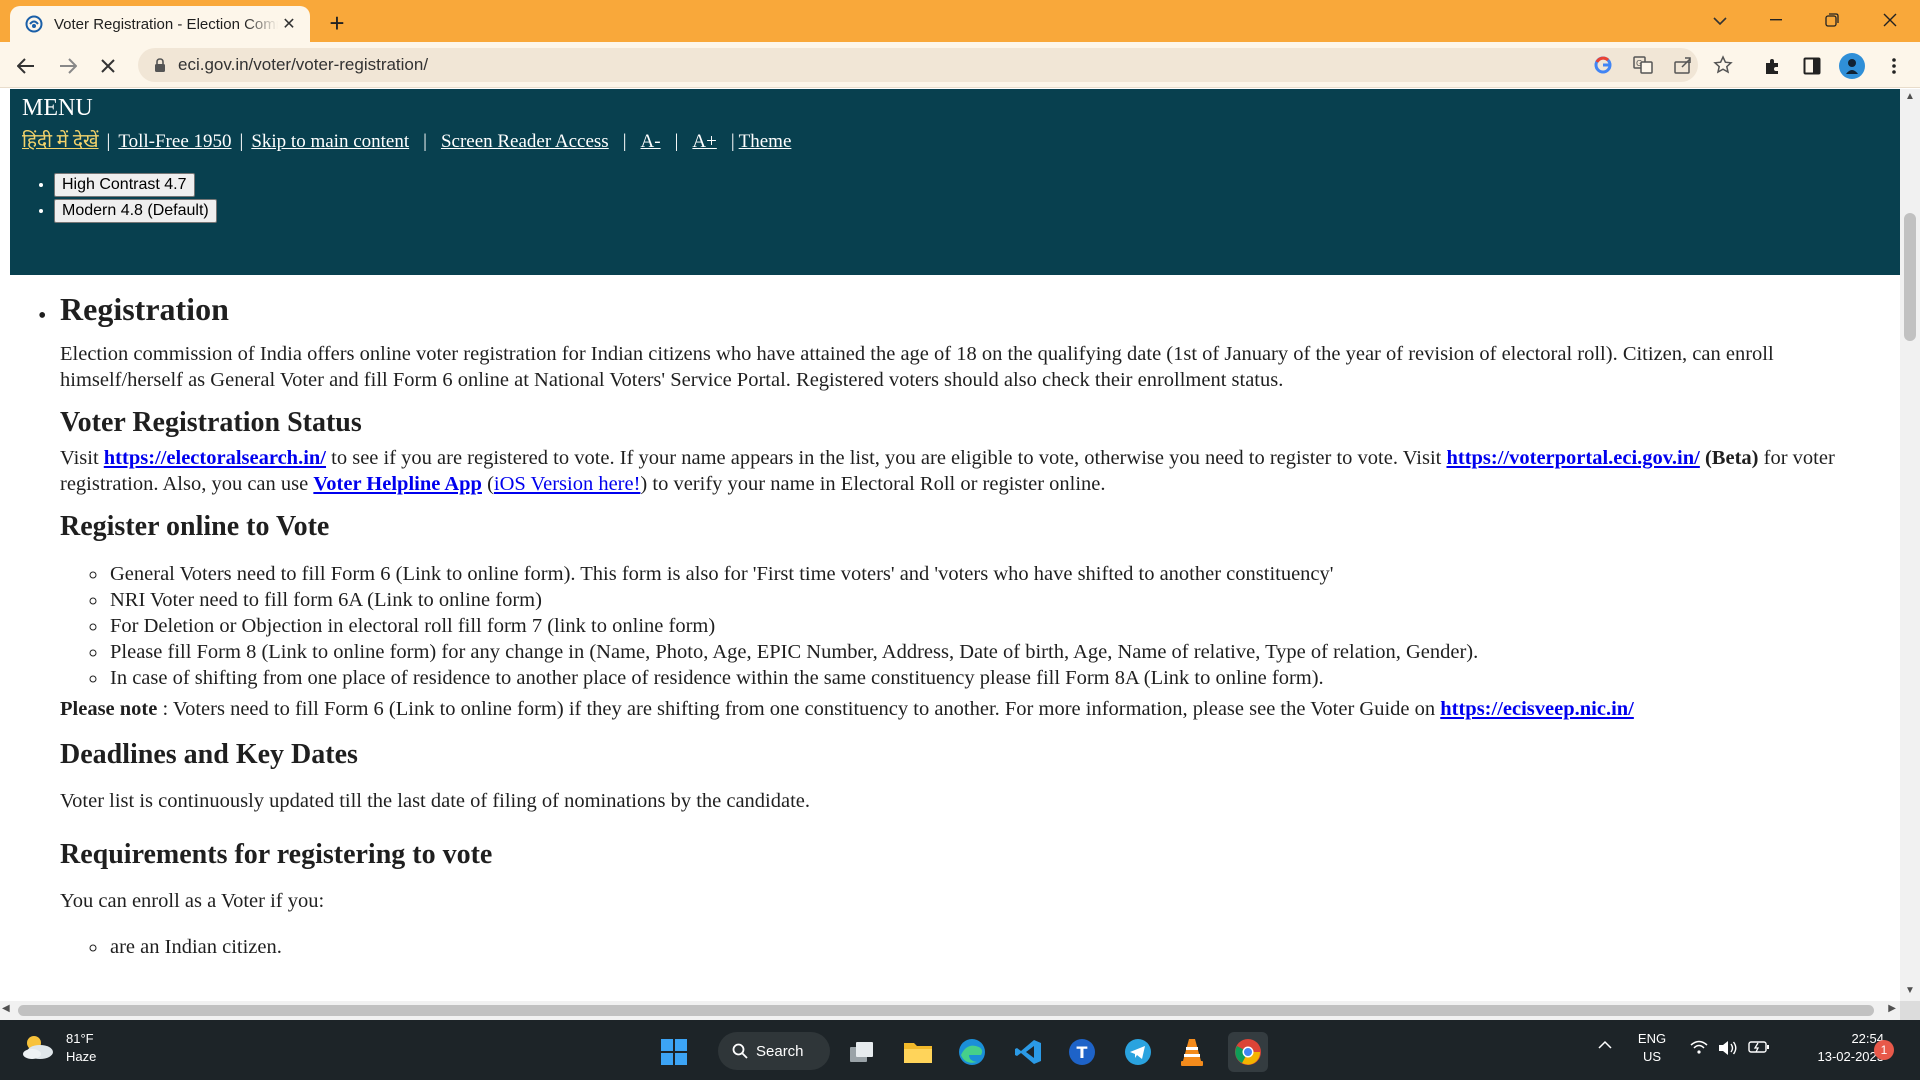  I want to click on requirements-paragraph: You can enroll as a Voter if you:, so click(192, 901).